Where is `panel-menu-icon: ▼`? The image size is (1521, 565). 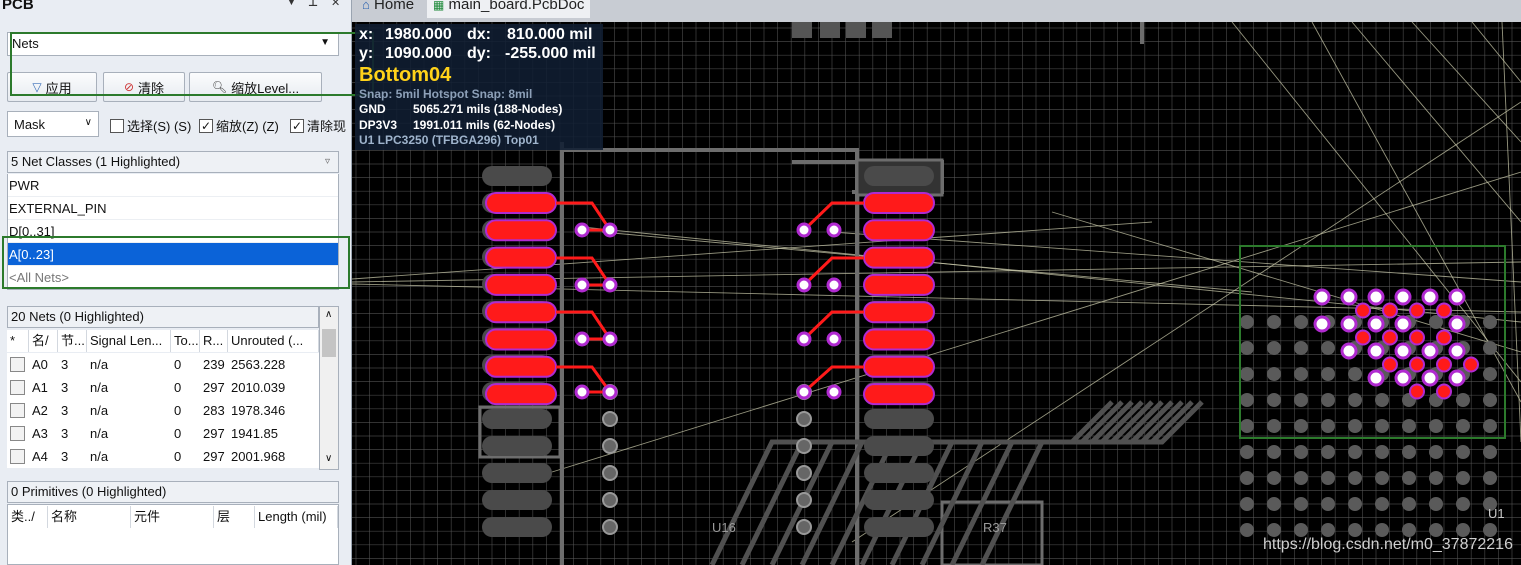 panel-menu-icon: ▼ is located at coordinates (291, 4).